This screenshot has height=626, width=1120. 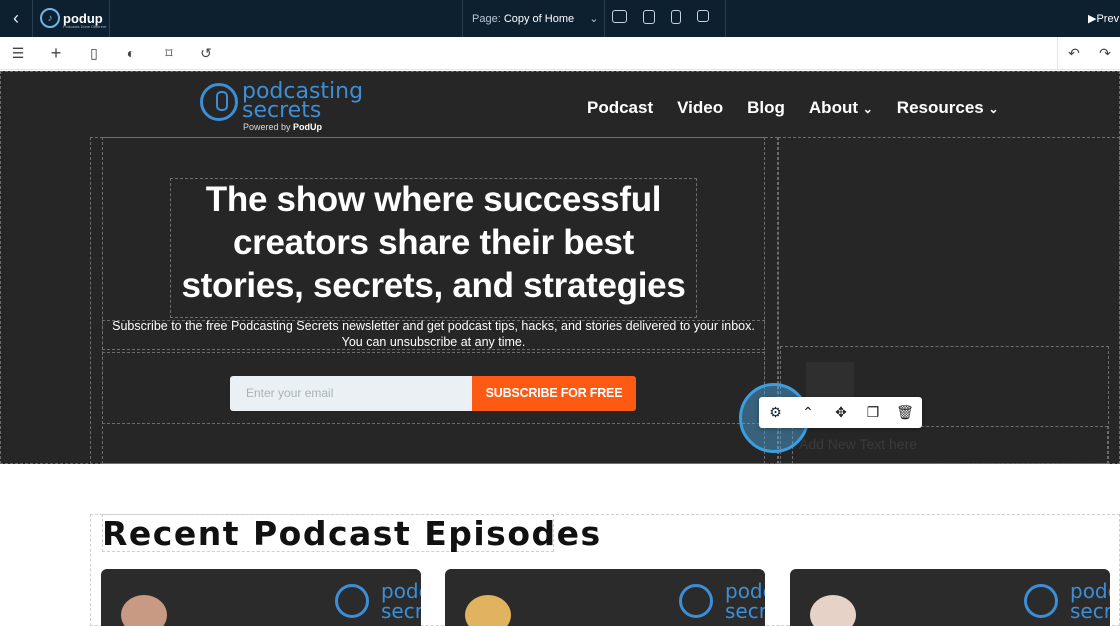 I want to click on back-arrow-icon: ‹, so click(x=16, y=18).